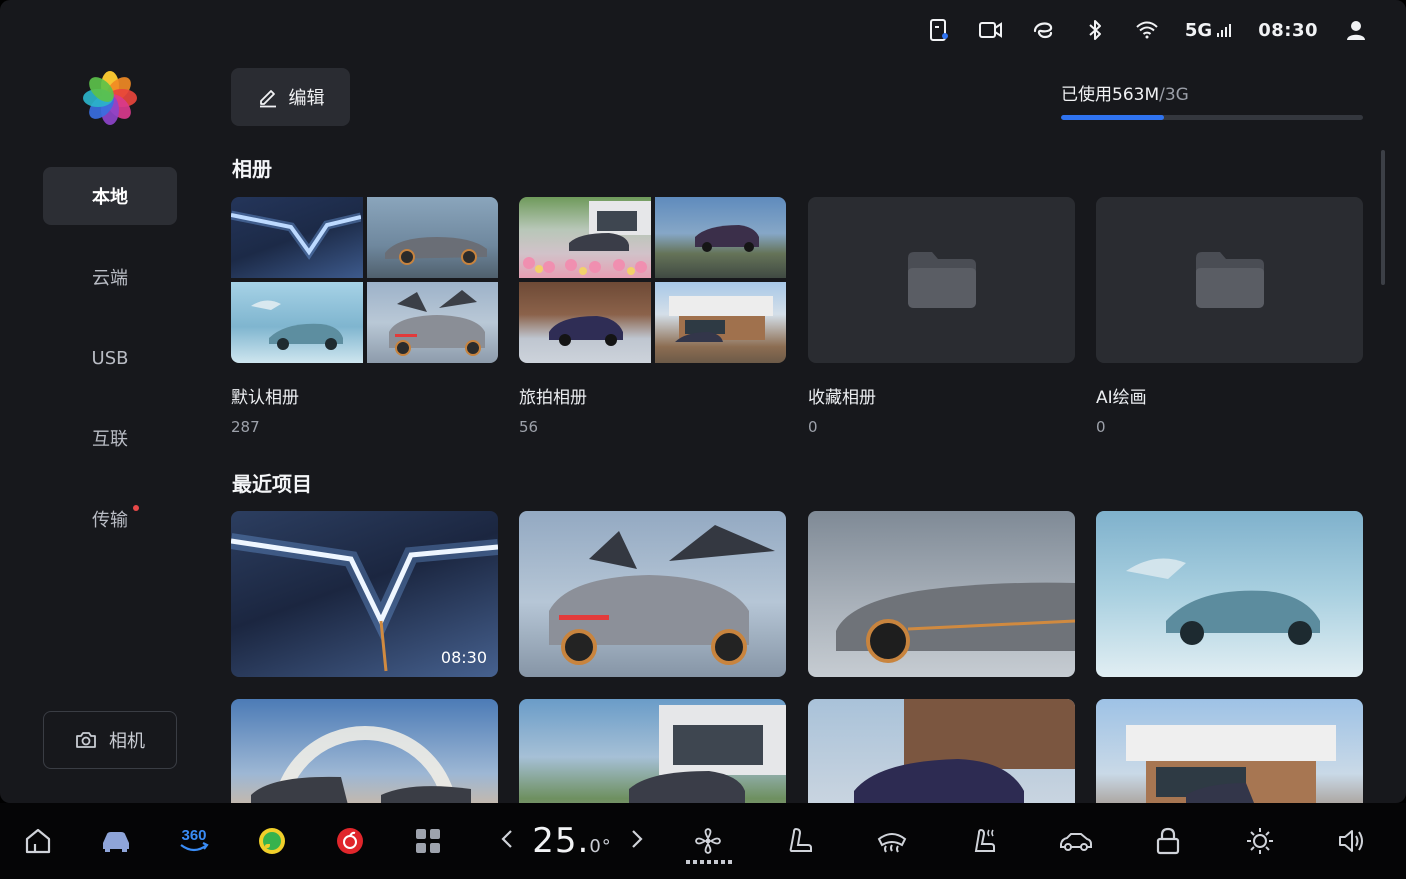  Describe the element at coordinates (38, 841) in the screenshot. I see `home-icon` at that location.